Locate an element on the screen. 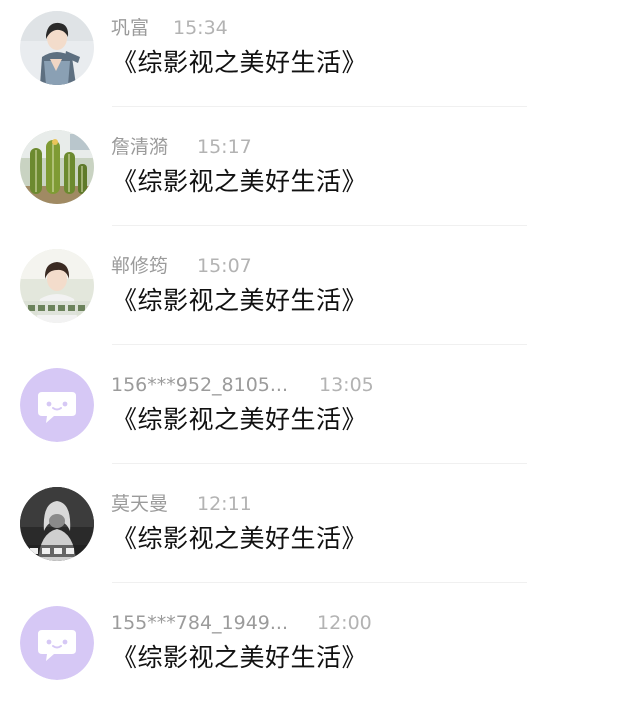 The image size is (640, 714). message-time: 12:00 is located at coordinates (344, 623).